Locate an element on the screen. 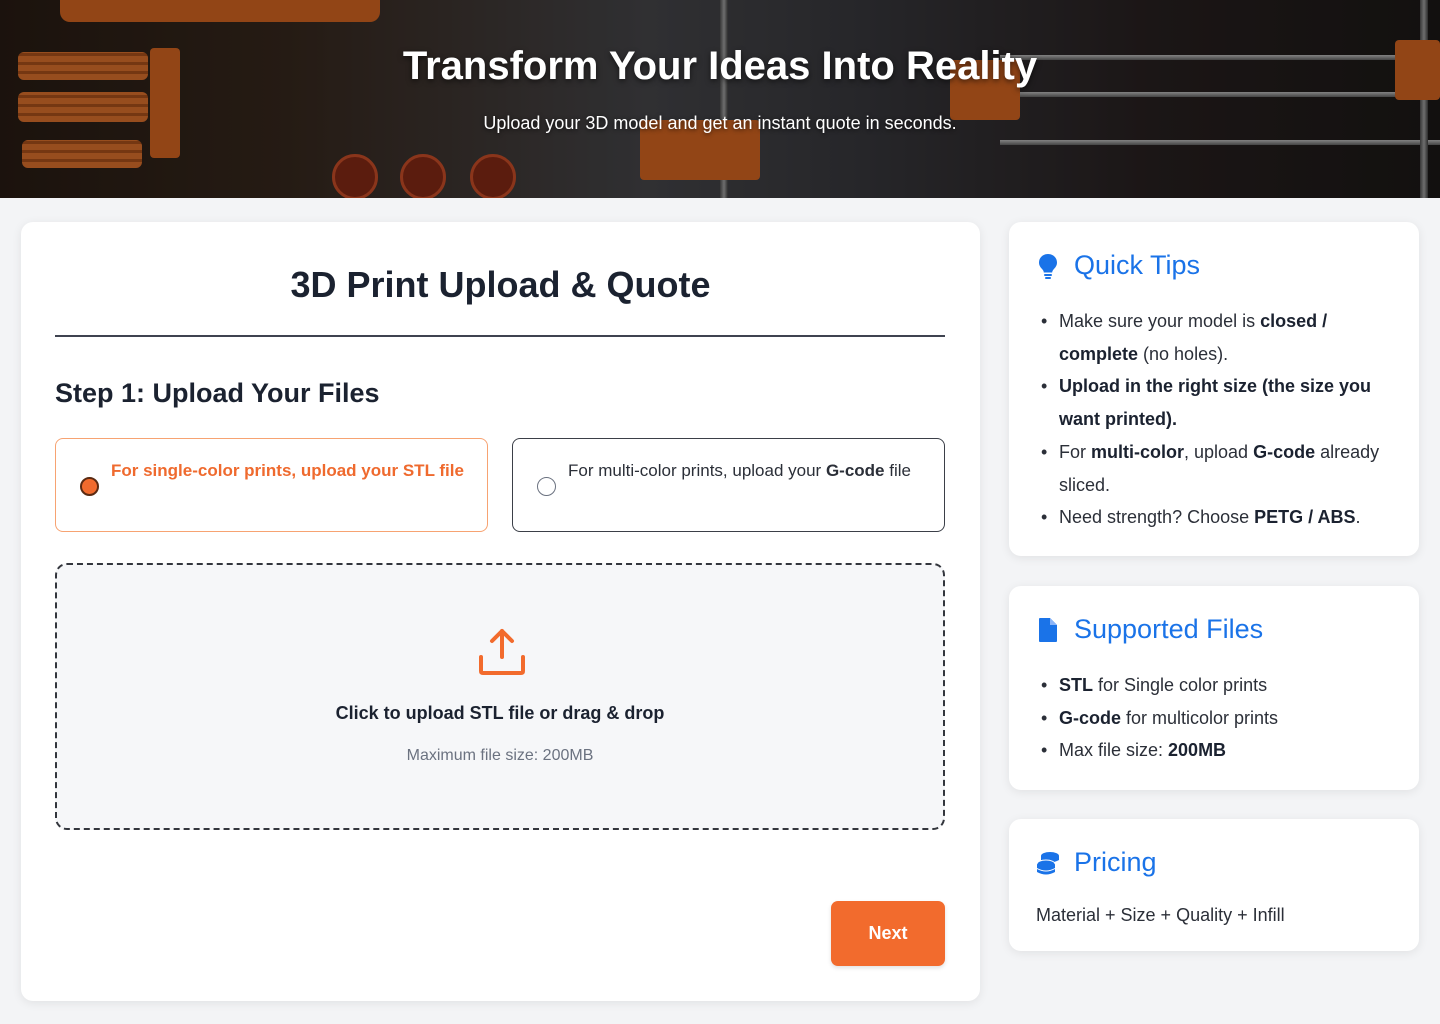 Image resolution: width=1440 pixels, height=1024 pixels. tip-text: Need strength? Choose is located at coordinates (1157, 517).